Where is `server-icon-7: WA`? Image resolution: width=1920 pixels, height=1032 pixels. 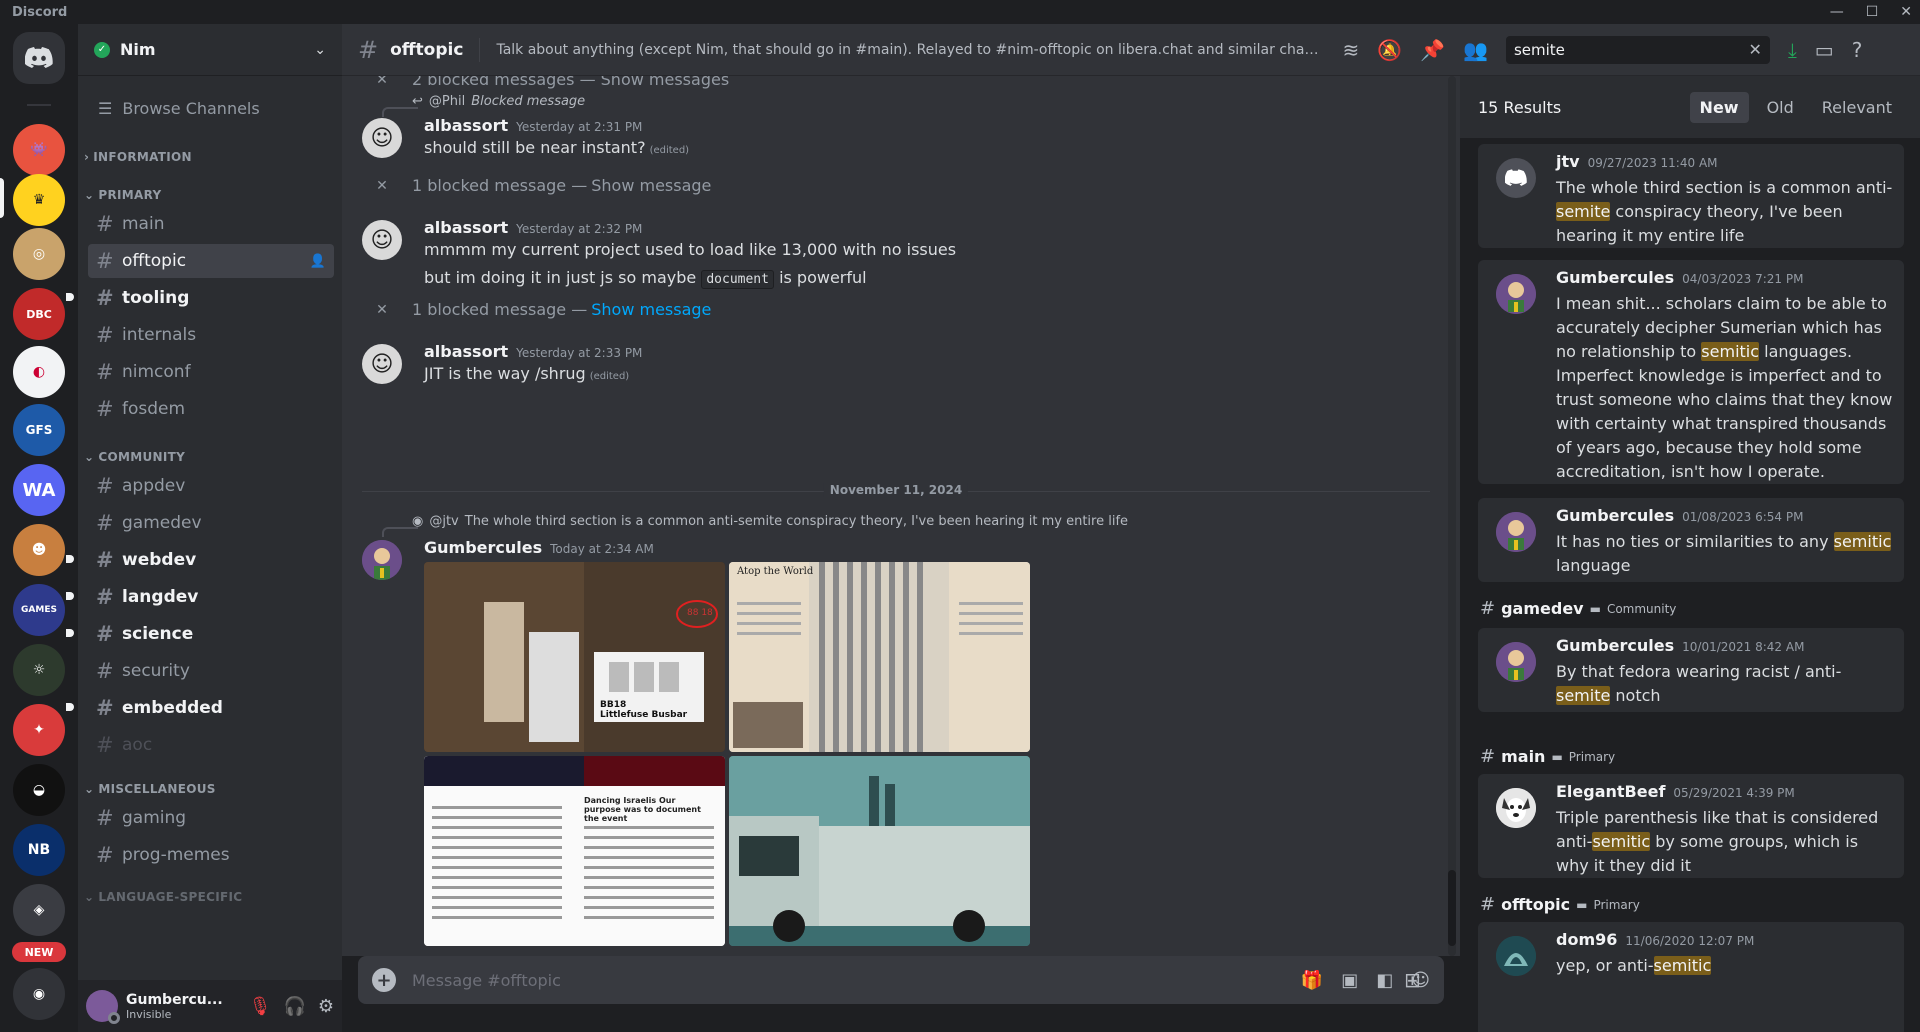 server-icon-7: WA is located at coordinates (39, 490).